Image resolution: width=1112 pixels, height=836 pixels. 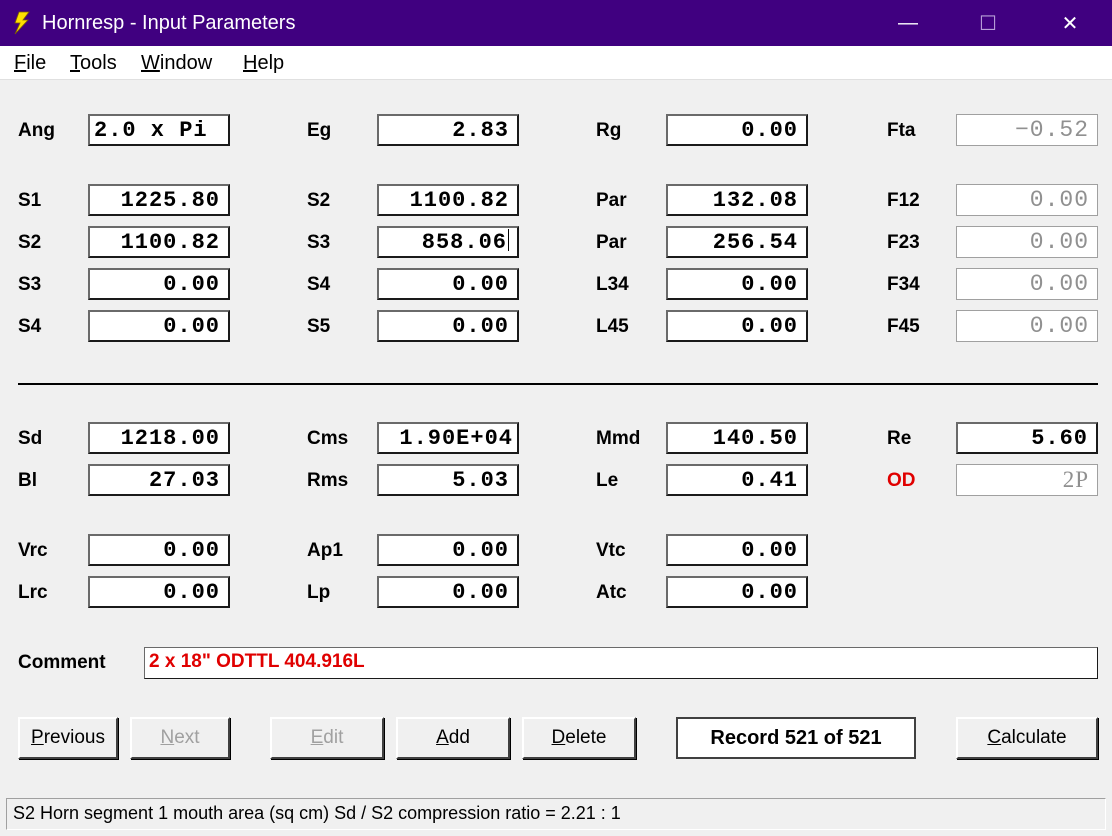 I want to click on next-button: Next, so click(x=180, y=738).